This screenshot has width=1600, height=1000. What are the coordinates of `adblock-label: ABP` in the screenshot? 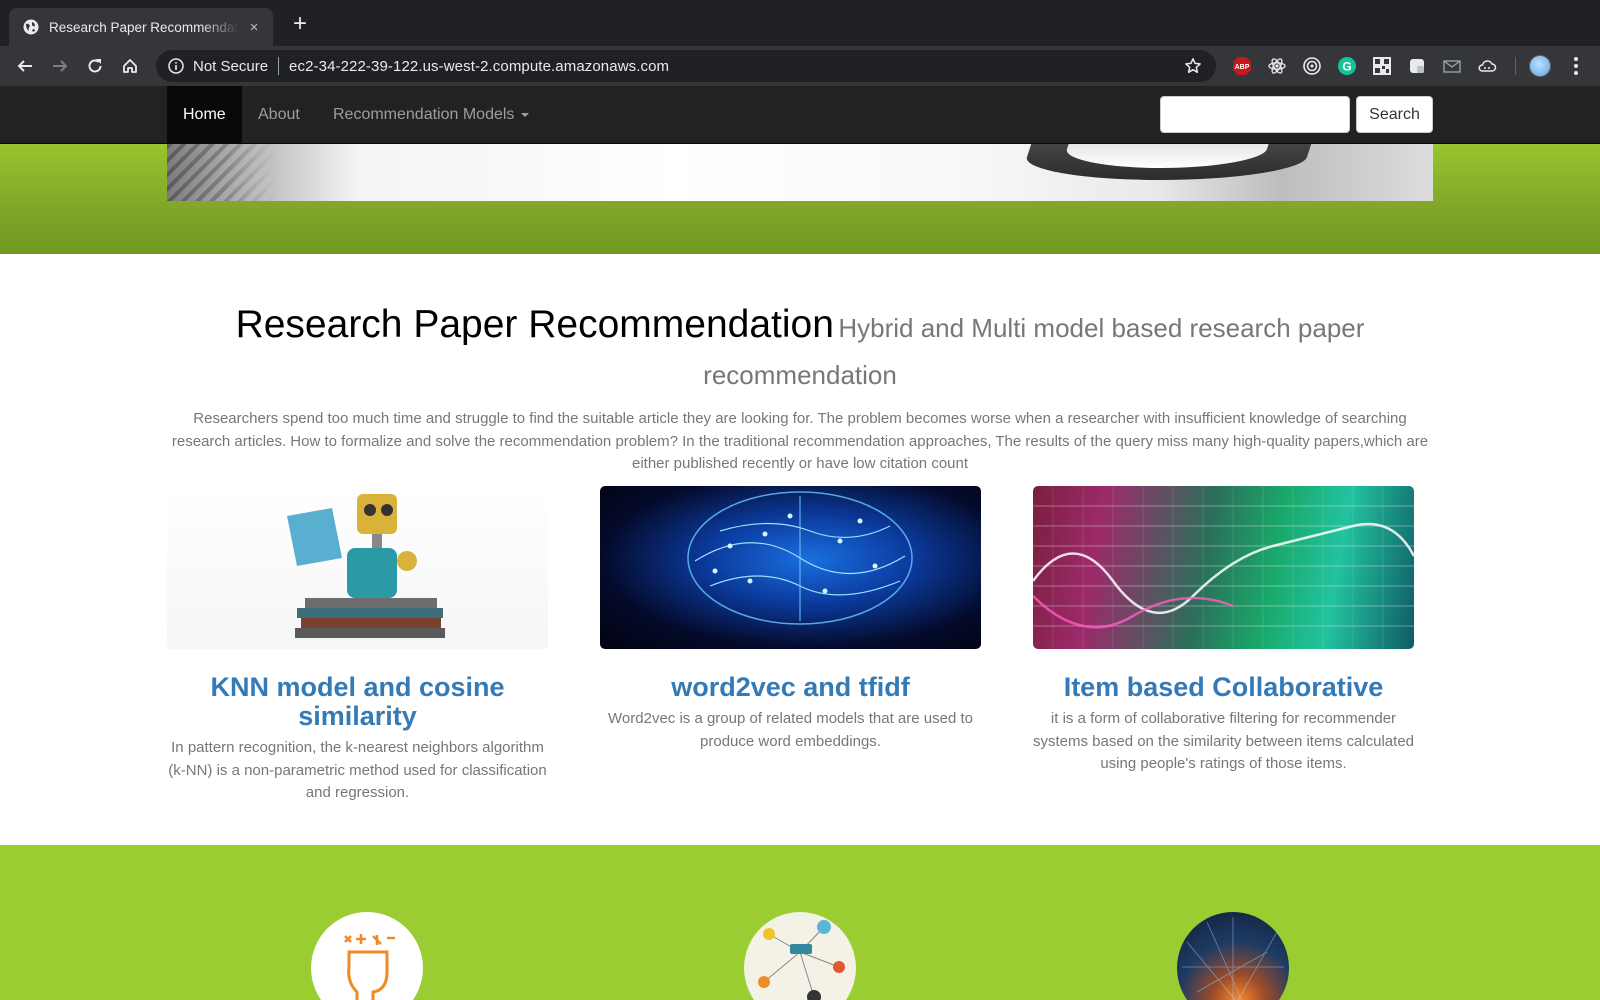 It's located at (1242, 67).